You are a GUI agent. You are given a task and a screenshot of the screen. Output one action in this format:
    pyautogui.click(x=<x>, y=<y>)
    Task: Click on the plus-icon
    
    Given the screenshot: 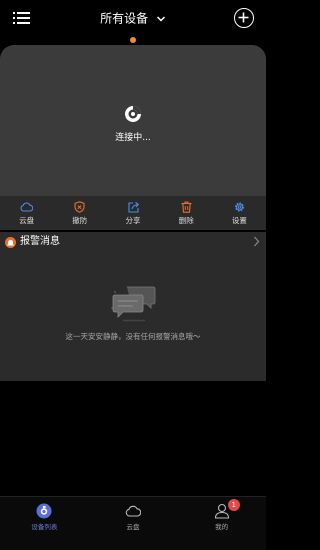 What is the action you would take?
    pyautogui.click(x=243, y=17)
    